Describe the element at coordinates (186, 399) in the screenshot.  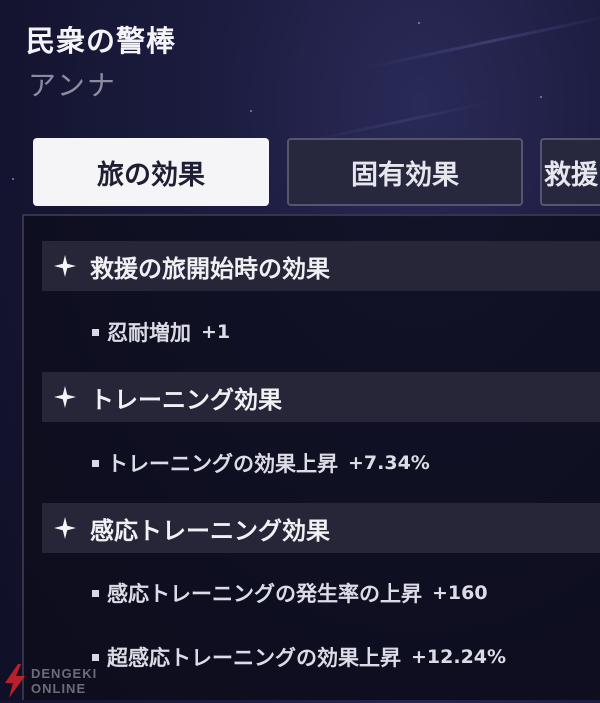
I see `section-title: トレーニング効果` at that location.